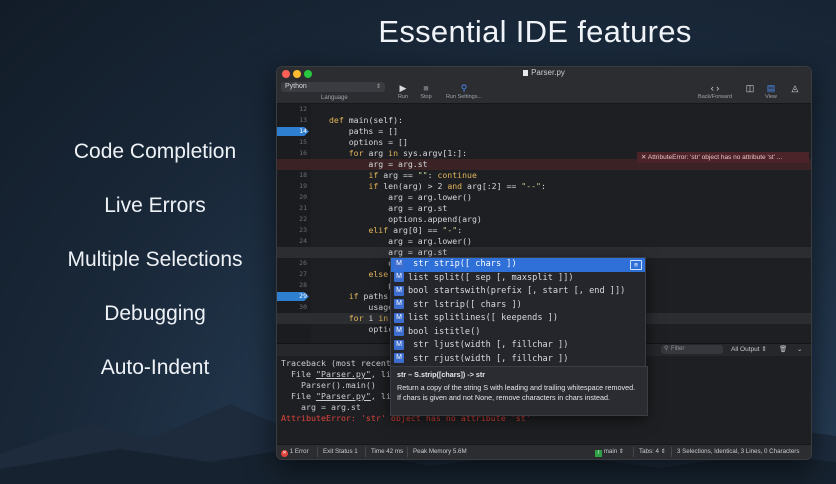 The height and width of the screenshot is (484, 836). What do you see at coordinates (155, 151) in the screenshot?
I see `feature-code-completion: Code Completion` at bounding box center [155, 151].